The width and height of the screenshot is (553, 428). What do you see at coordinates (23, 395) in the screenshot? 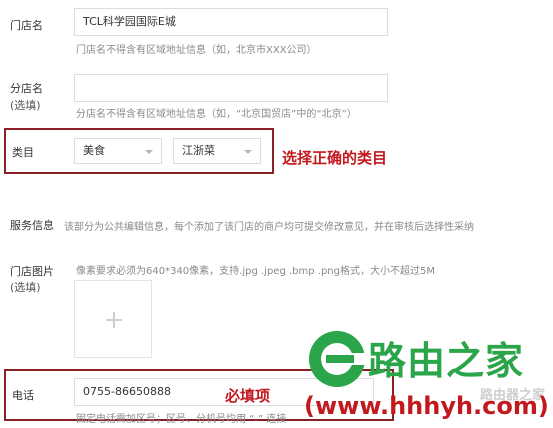
I see `phone-label: 电话` at bounding box center [23, 395].